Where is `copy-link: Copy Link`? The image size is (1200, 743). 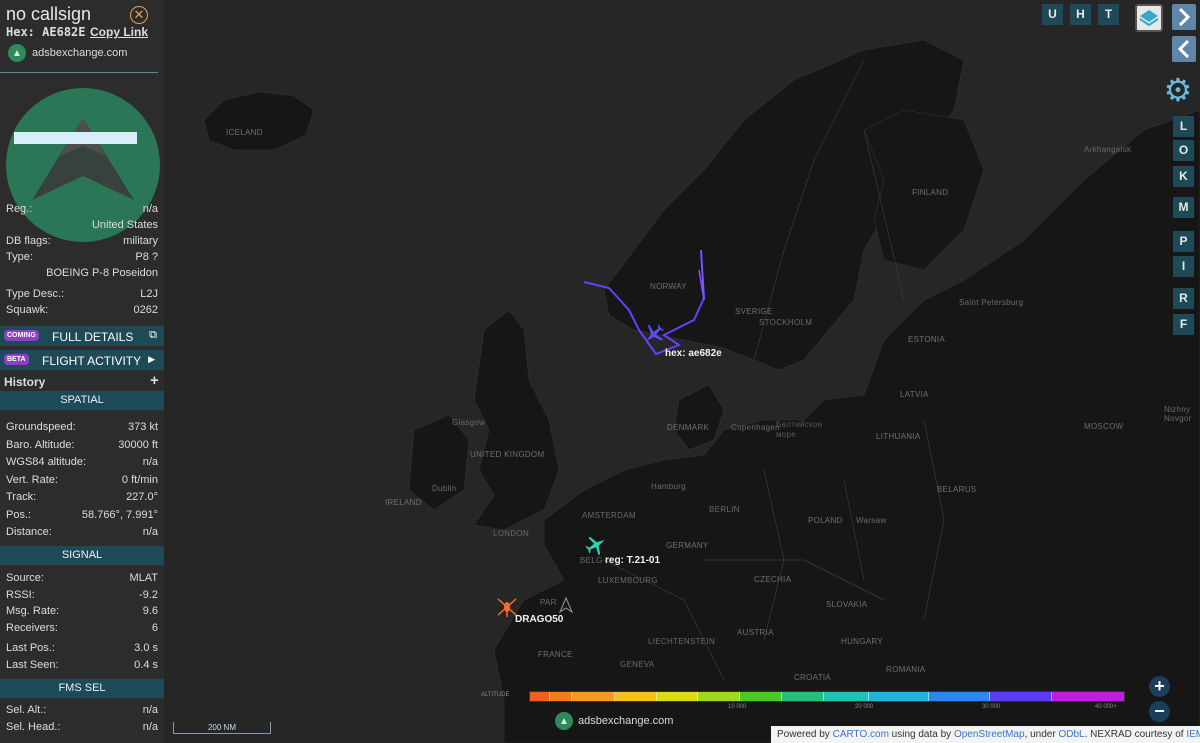 copy-link: Copy Link is located at coordinates (119, 32).